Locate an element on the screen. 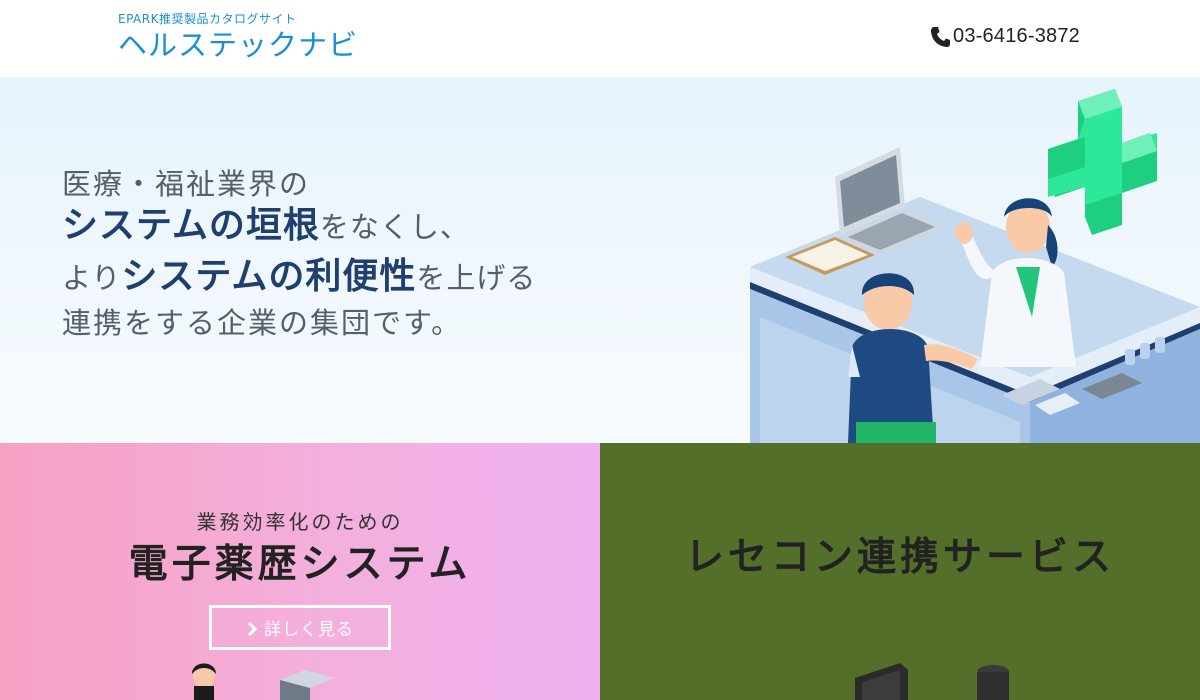  site-tagline: EPARK推奨製品カタログサイト is located at coordinates (207, 19).